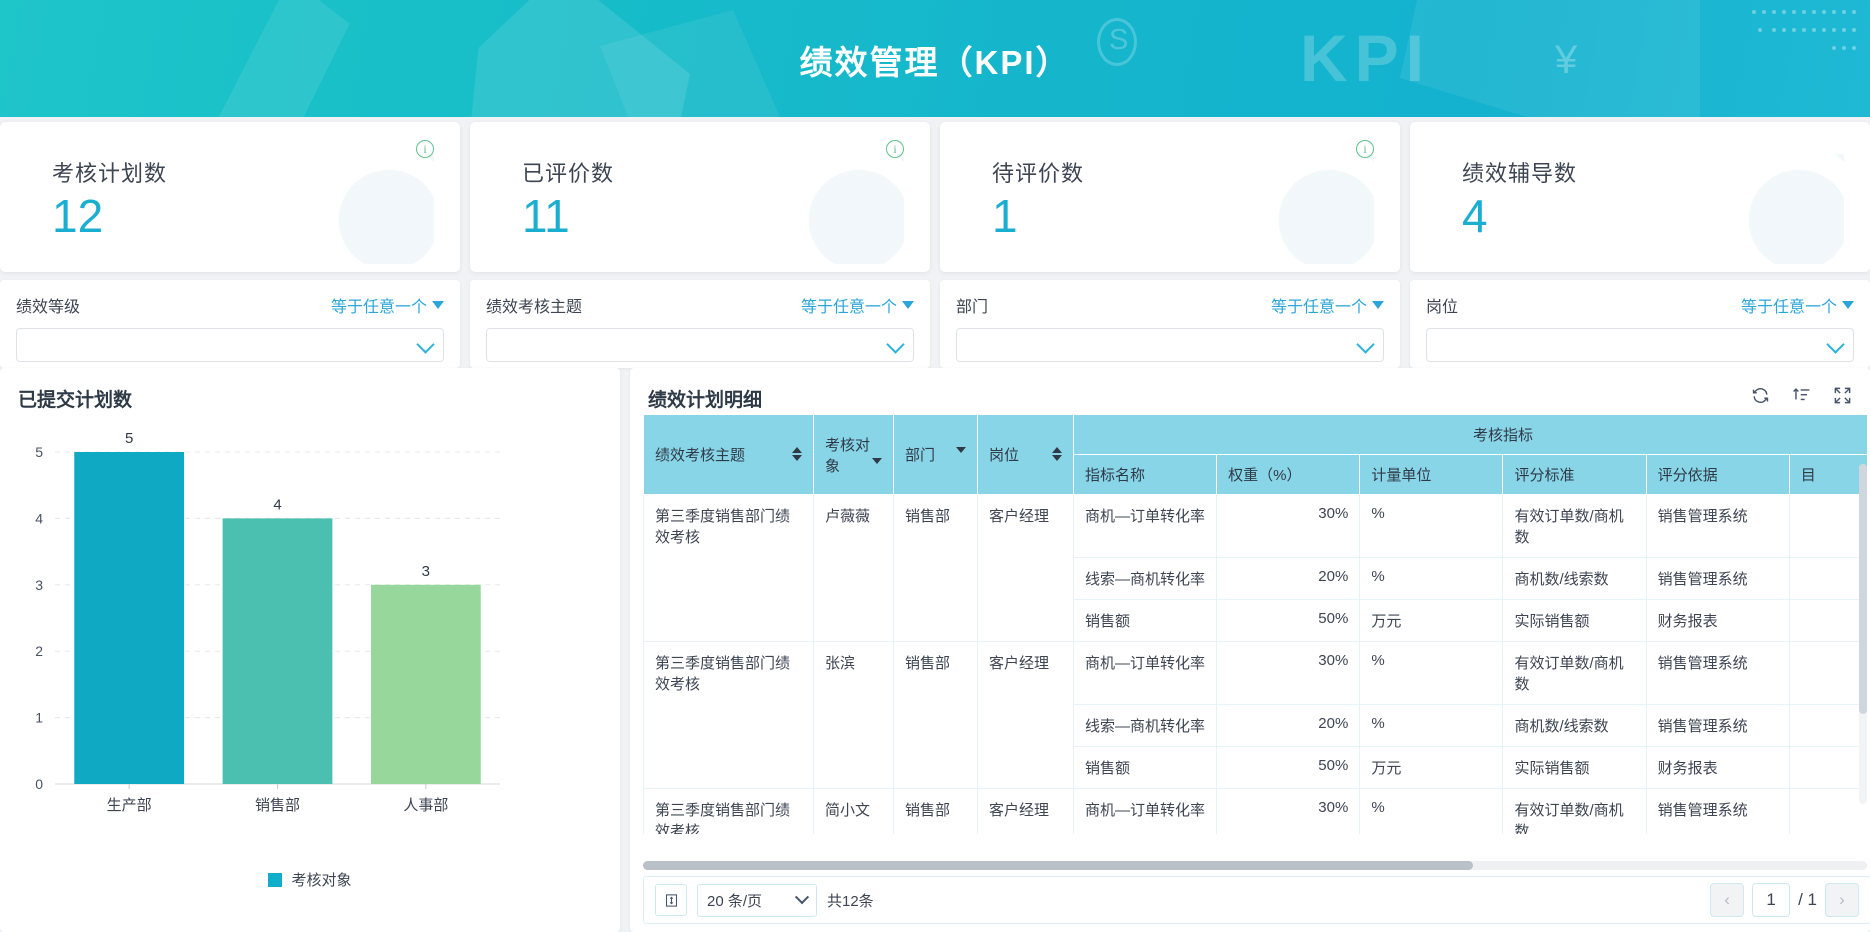 The image size is (1870, 932). Describe the element at coordinates (1431, 474) in the screenshot. I see `col-unit: 计量单位` at that location.